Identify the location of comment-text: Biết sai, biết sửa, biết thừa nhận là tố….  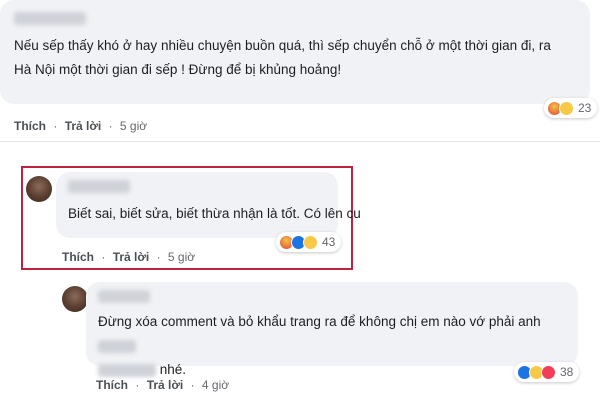
(214, 213).